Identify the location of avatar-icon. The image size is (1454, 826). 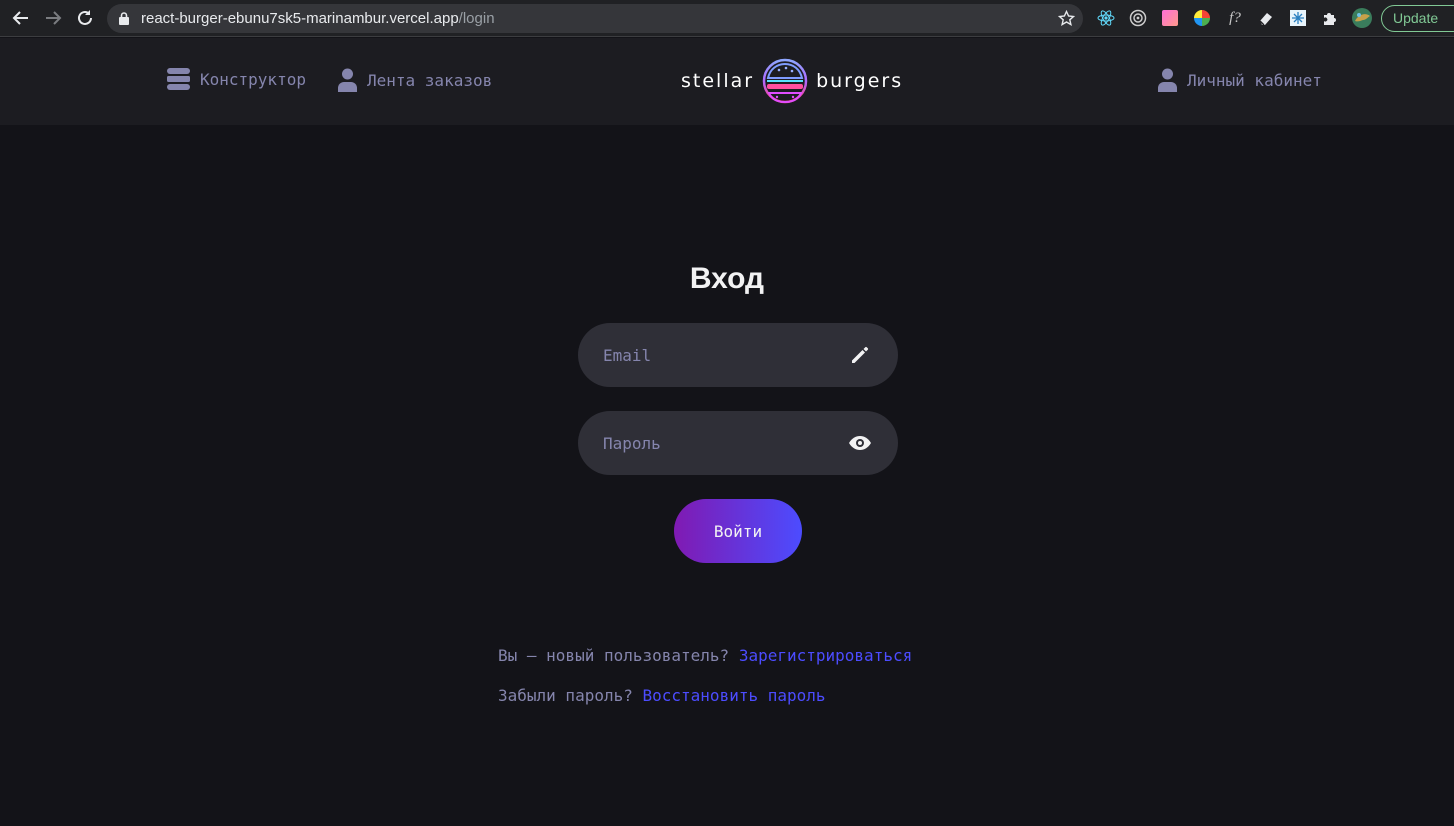
(1362, 18).